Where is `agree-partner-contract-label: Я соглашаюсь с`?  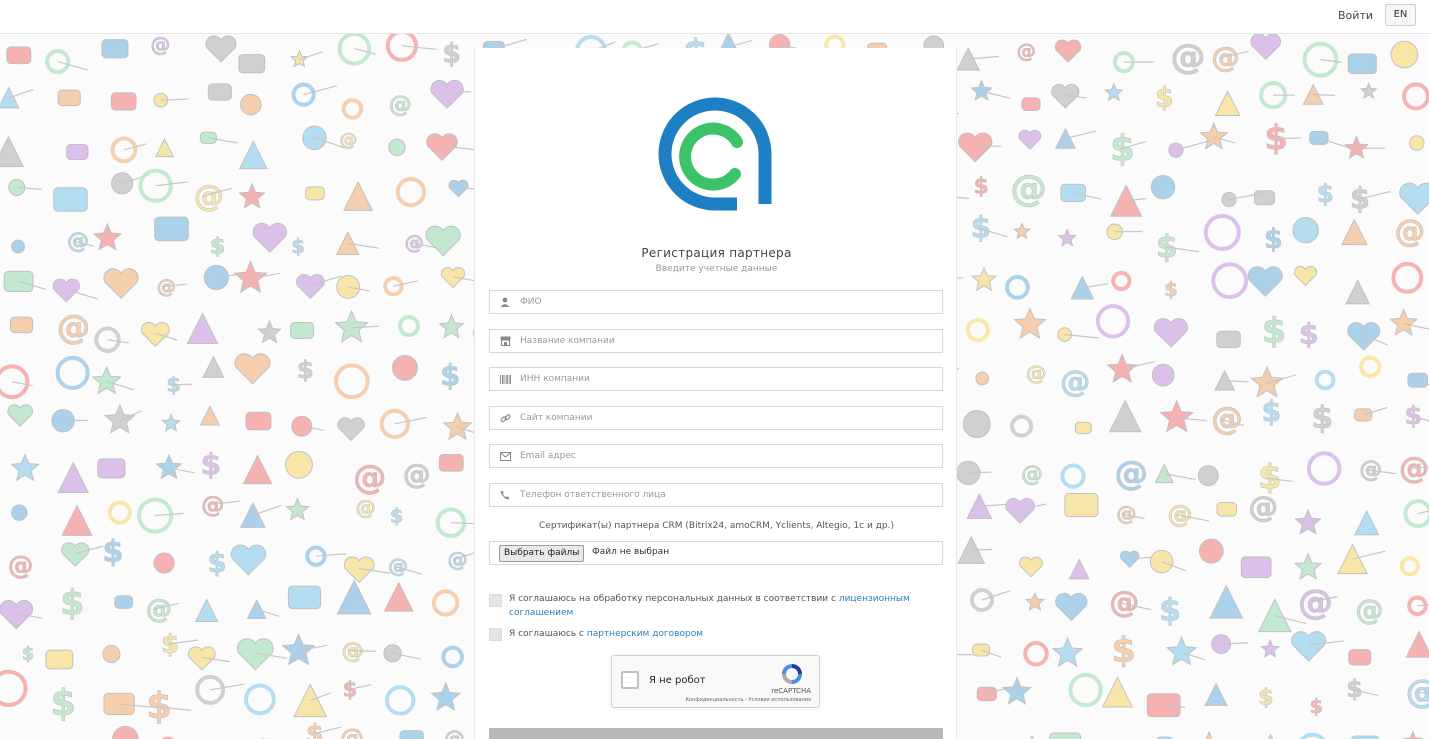 agree-partner-contract-label: Я соглашаюсь с is located at coordinates (548, 634).